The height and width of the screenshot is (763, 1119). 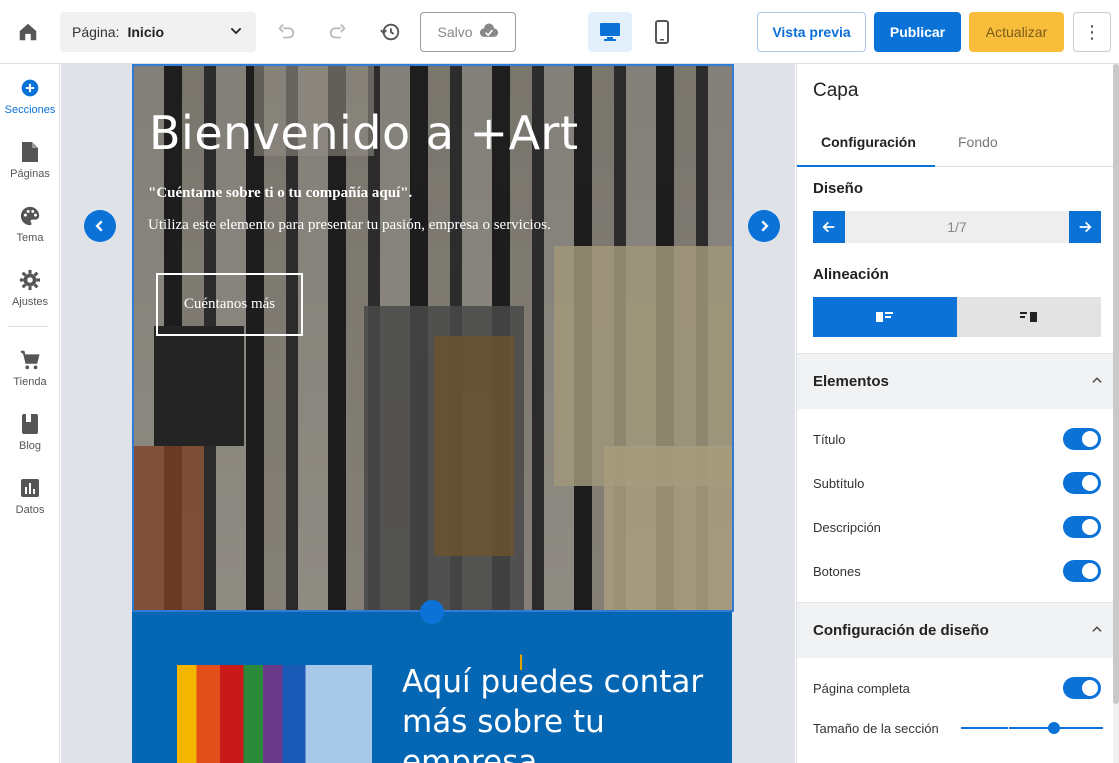 I want to click on alignment-toggle-group, so click(x=957, y=317).